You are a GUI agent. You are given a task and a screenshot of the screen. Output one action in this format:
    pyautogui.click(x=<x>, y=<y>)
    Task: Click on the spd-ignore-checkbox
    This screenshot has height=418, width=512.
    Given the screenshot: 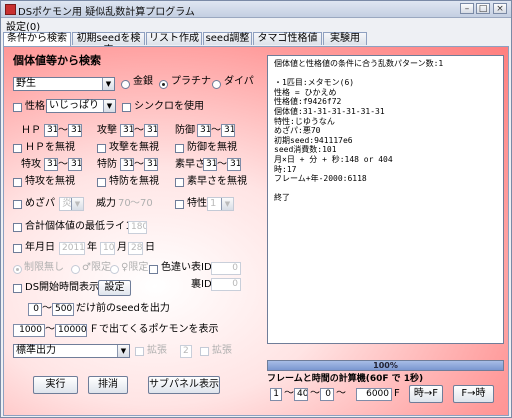 What is the action you would take?
    pyautogui.click(x=101, y=182)
    